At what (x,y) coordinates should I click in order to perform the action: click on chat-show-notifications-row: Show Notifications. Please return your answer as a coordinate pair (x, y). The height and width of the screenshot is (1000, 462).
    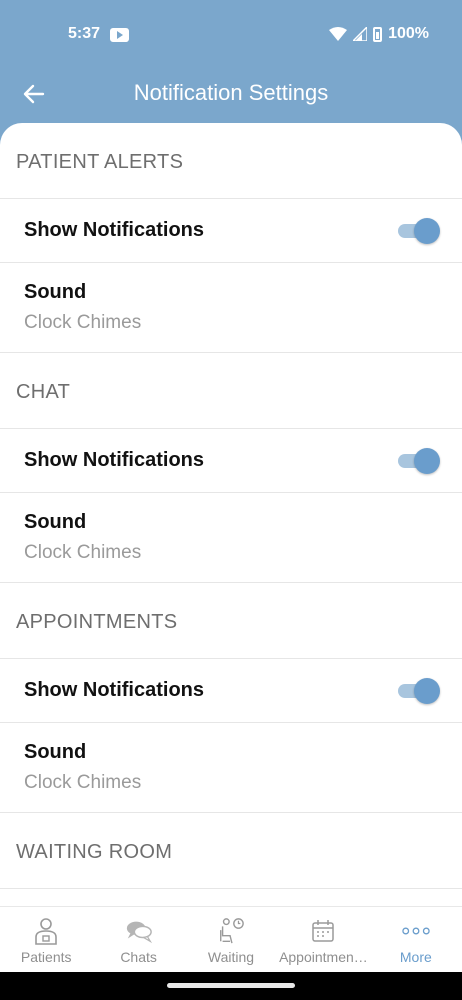
    Looking at the image, I should click on (231, 461).